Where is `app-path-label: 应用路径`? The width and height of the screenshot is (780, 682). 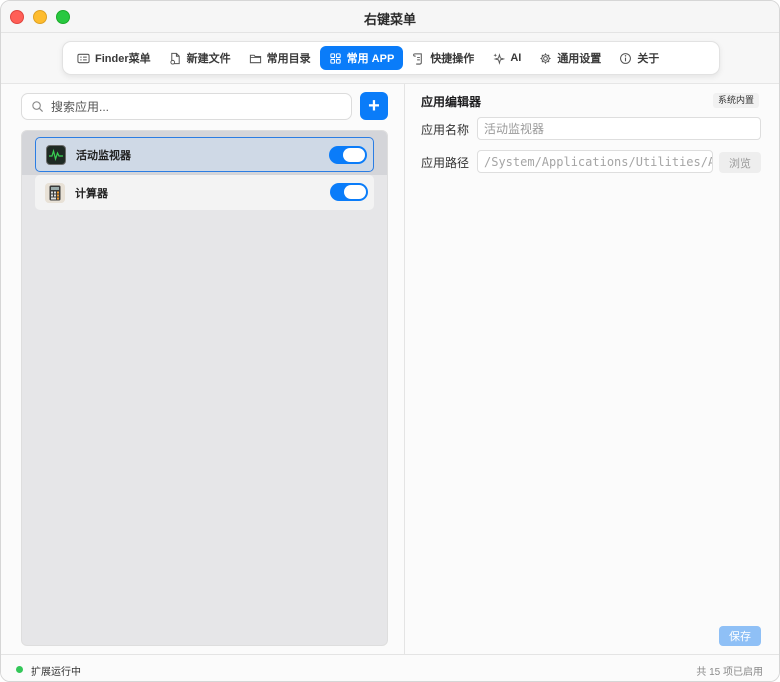 app-path-label: 应用路径 is located at coordinates (445, 163).